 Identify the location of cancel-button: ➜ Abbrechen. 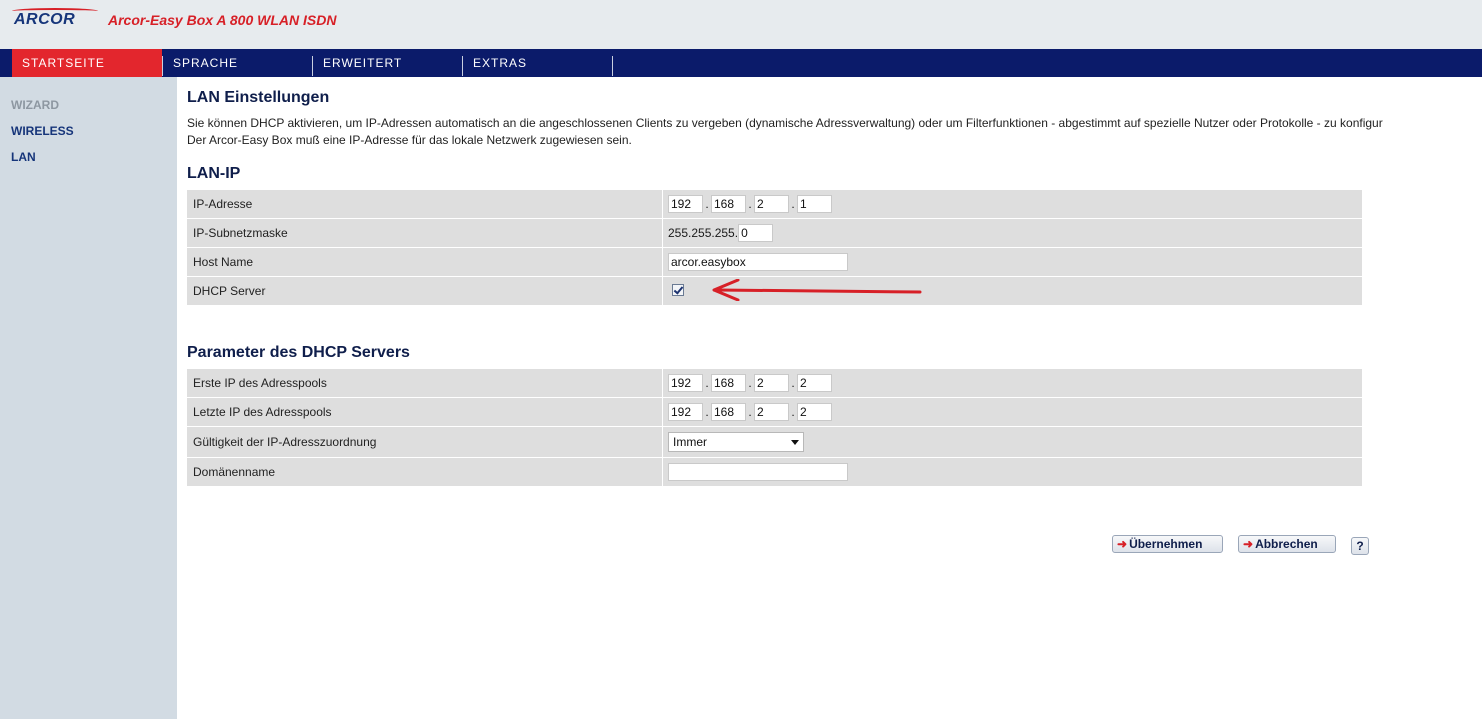
(1287, 544).